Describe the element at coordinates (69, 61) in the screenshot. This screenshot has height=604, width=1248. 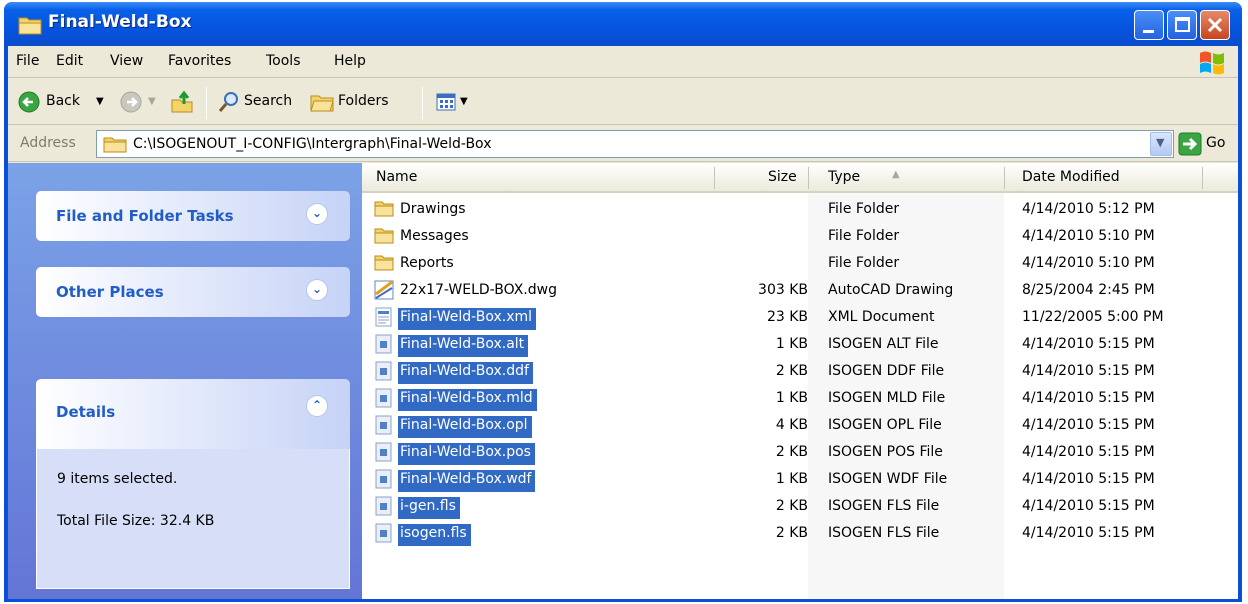
I see `menu-edit: Edit` at that location.